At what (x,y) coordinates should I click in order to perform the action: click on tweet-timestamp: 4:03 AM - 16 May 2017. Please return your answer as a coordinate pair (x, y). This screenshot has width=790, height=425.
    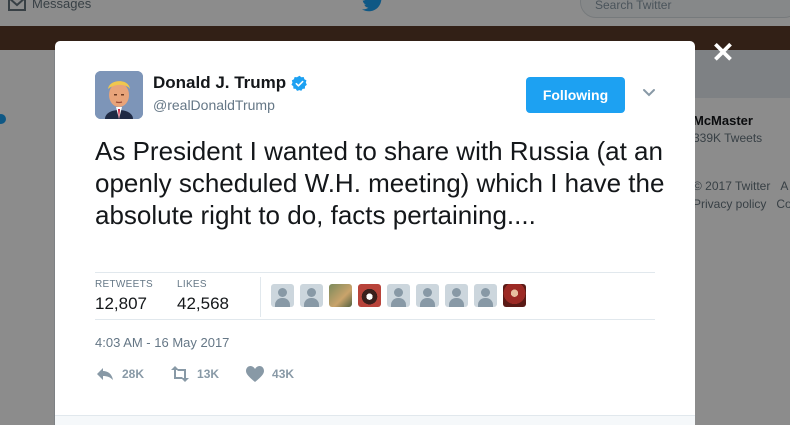
    Looking at the image, I should click on (162, 342).